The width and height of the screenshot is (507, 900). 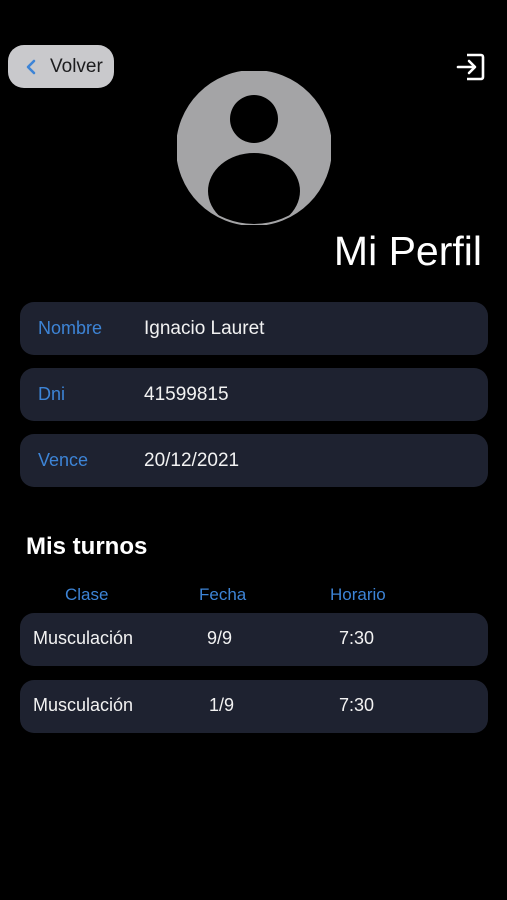 I want to click on field-label: Vence, so click(x=63, y=460).